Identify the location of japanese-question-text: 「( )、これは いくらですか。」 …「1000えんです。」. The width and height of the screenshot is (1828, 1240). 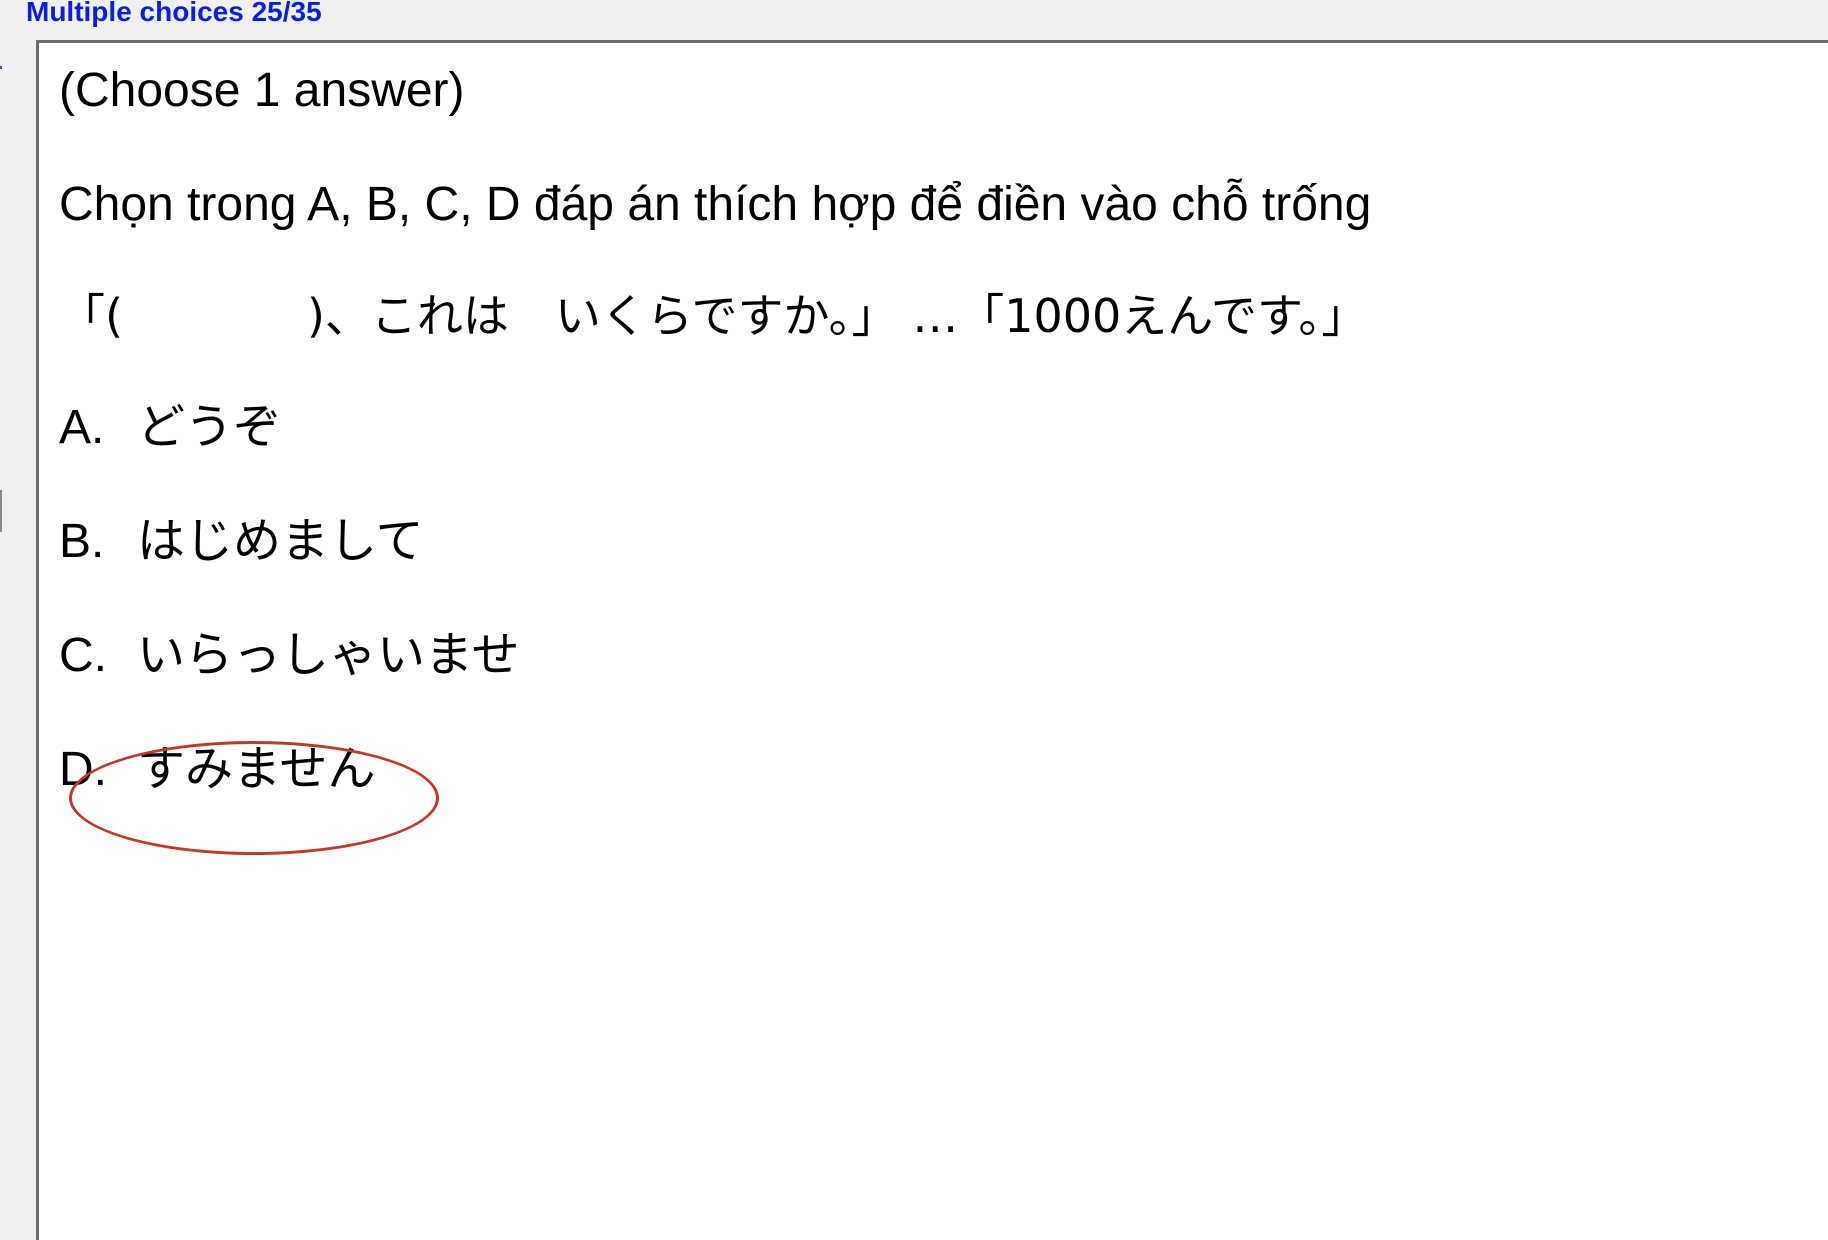
(713, 316).